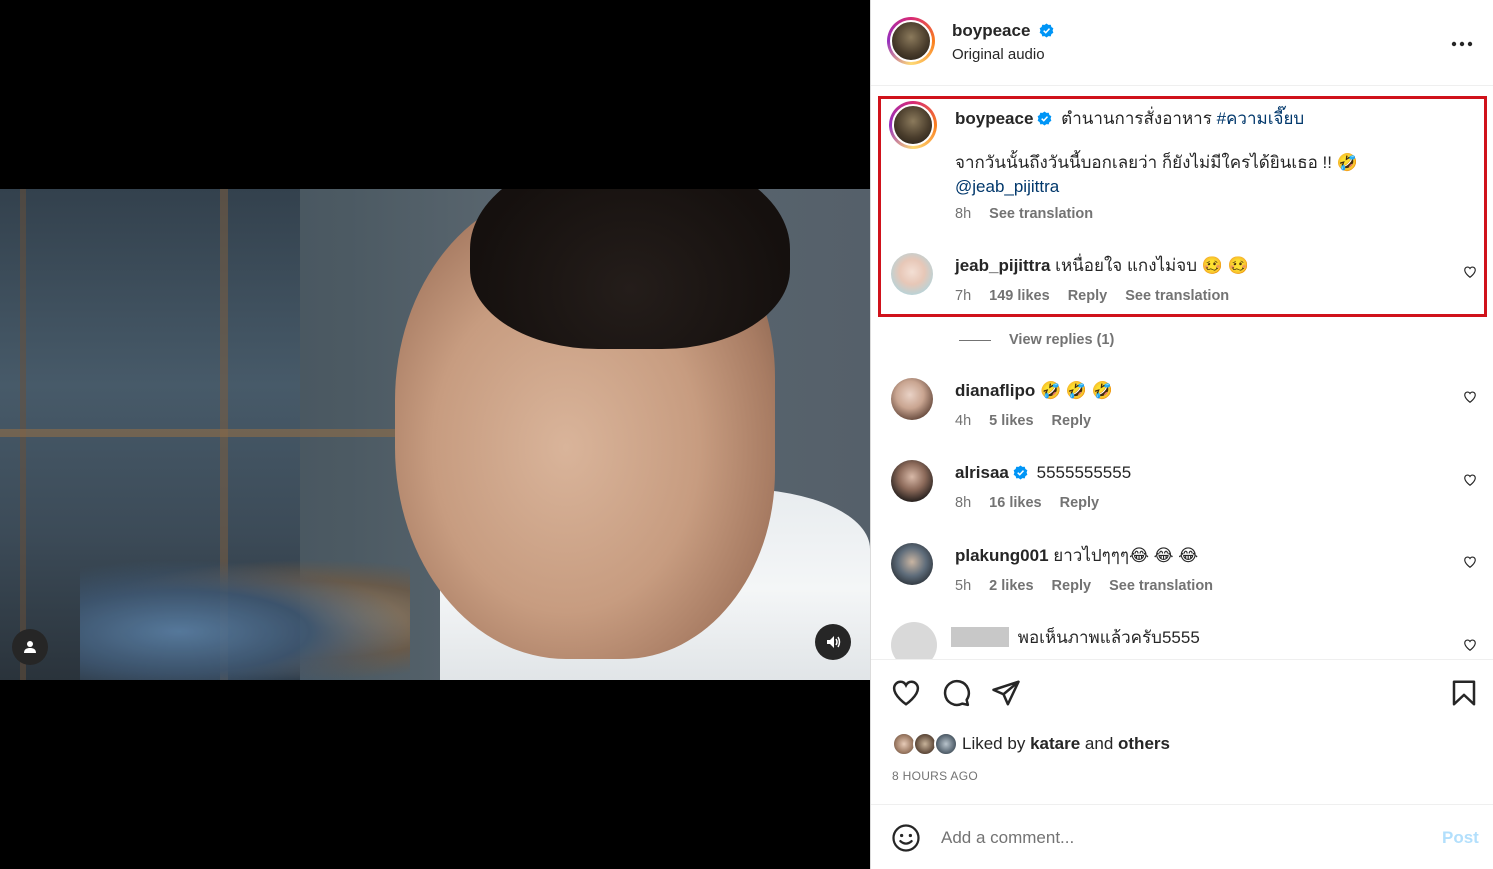 Image resolution: width=1493 pixels, height=869 pixels. What do you see at coordinates (980, 637) in the screenshot?
I see `redacted-username` at bounding box center [980, 637].